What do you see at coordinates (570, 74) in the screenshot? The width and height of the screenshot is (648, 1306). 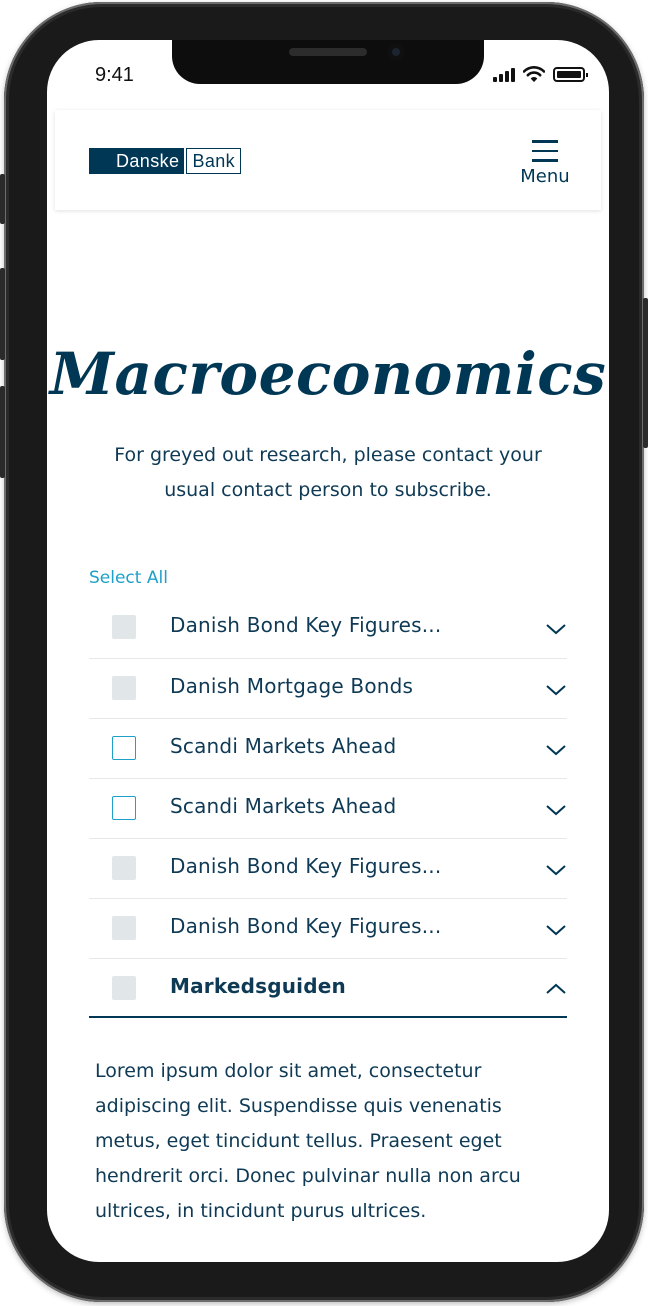 I see `battery-icon` at bounding box center [570, 74].